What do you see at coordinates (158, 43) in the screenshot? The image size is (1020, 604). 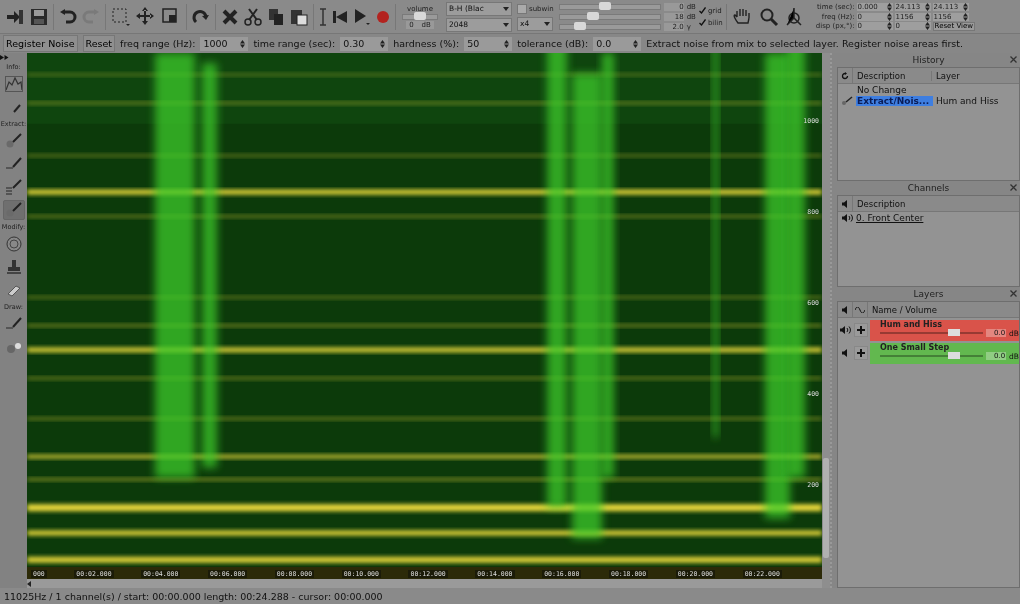 I see `option-label: freq range (Hz):` at bounding box center [158, 43].